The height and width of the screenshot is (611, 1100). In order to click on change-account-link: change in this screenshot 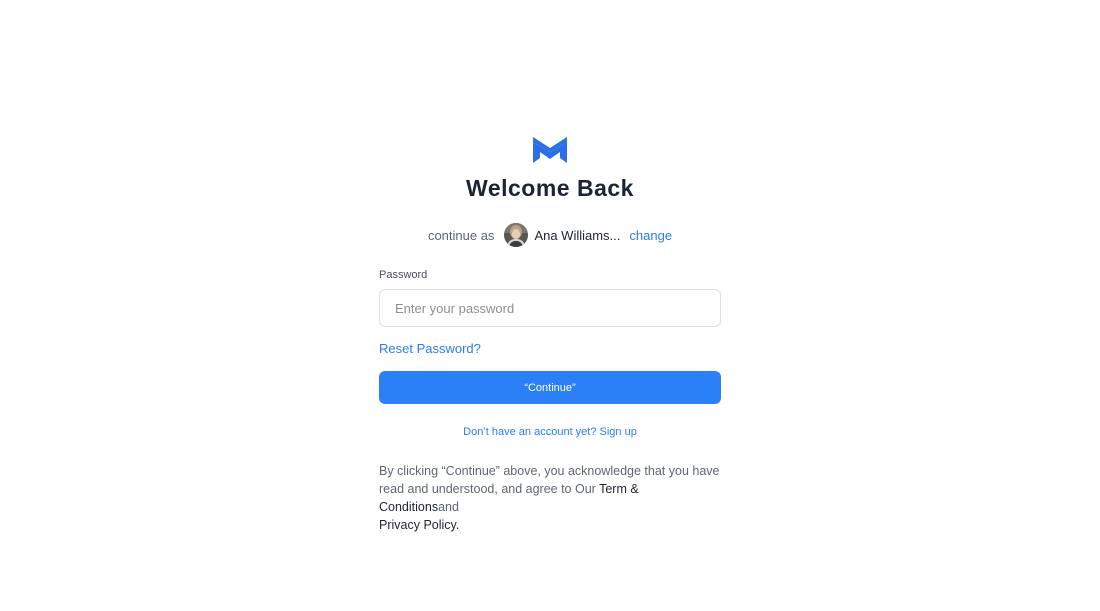, I will do `click(650, 235)`.